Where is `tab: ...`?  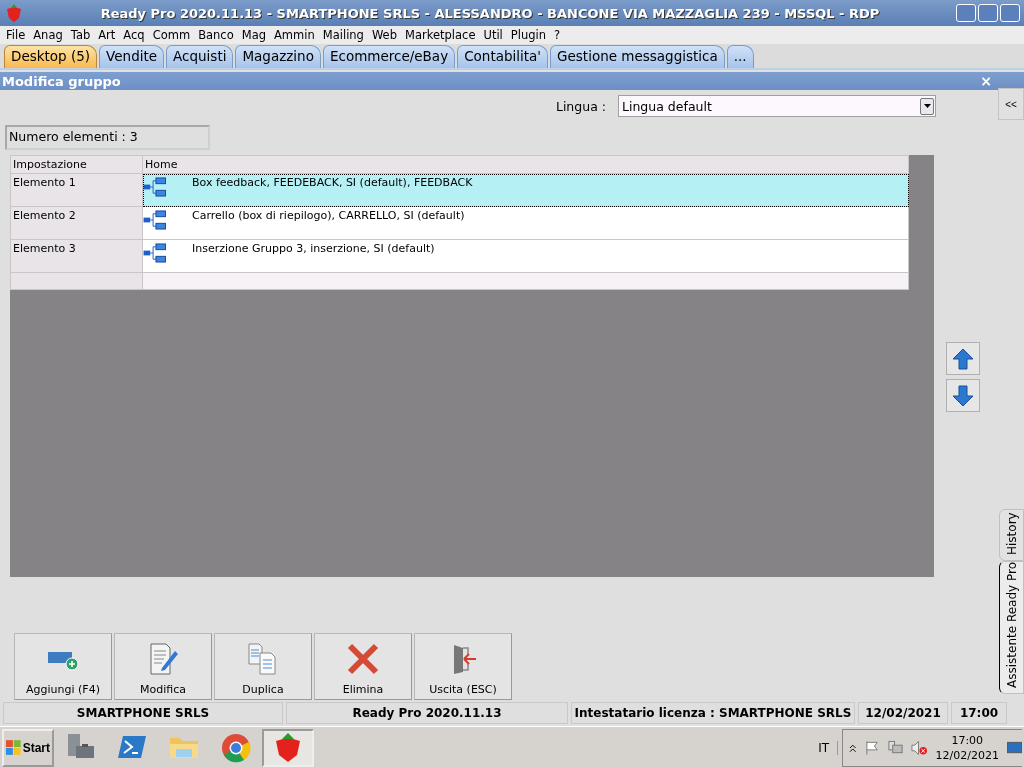 tab: ... is located at coordinates (740, 56).